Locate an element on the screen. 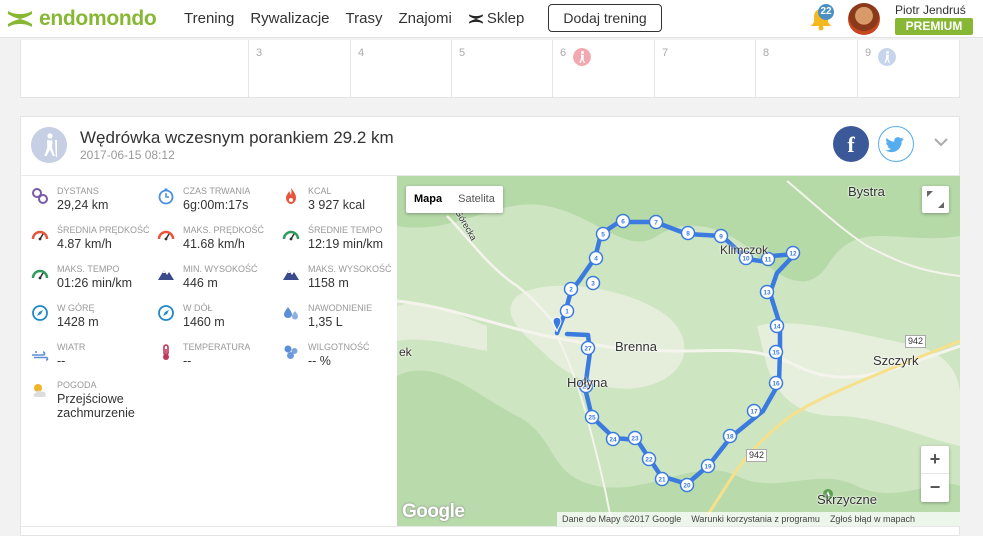 This screenshot has height=536, width=983. calendar-day-number: 9 is located at coordinates (868, 53).